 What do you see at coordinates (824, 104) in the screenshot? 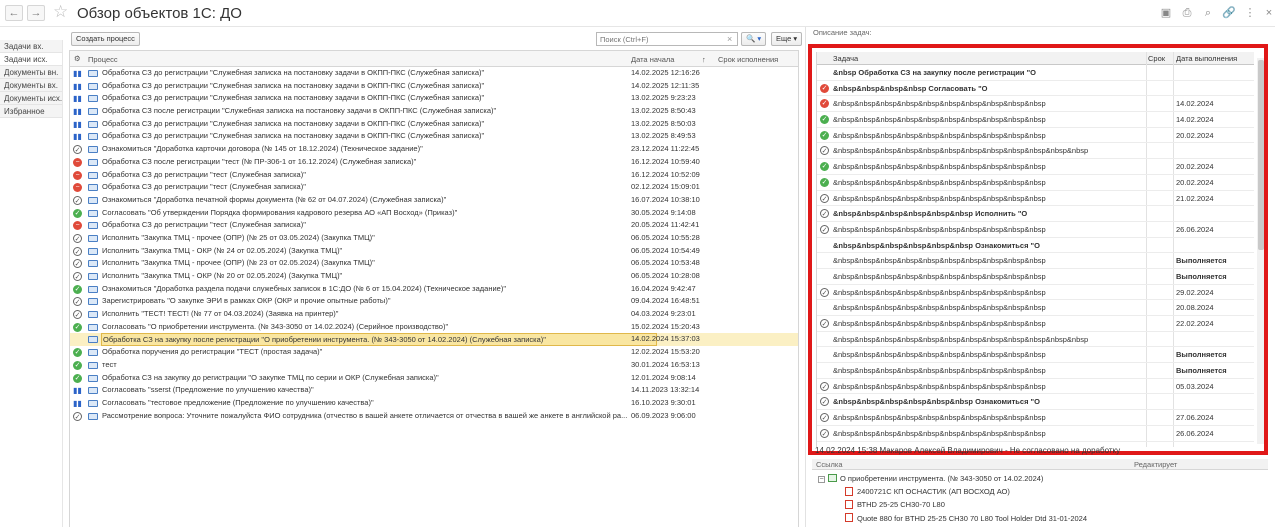
I see `rejected-icon: ✓` at bounding box center [824, 104].